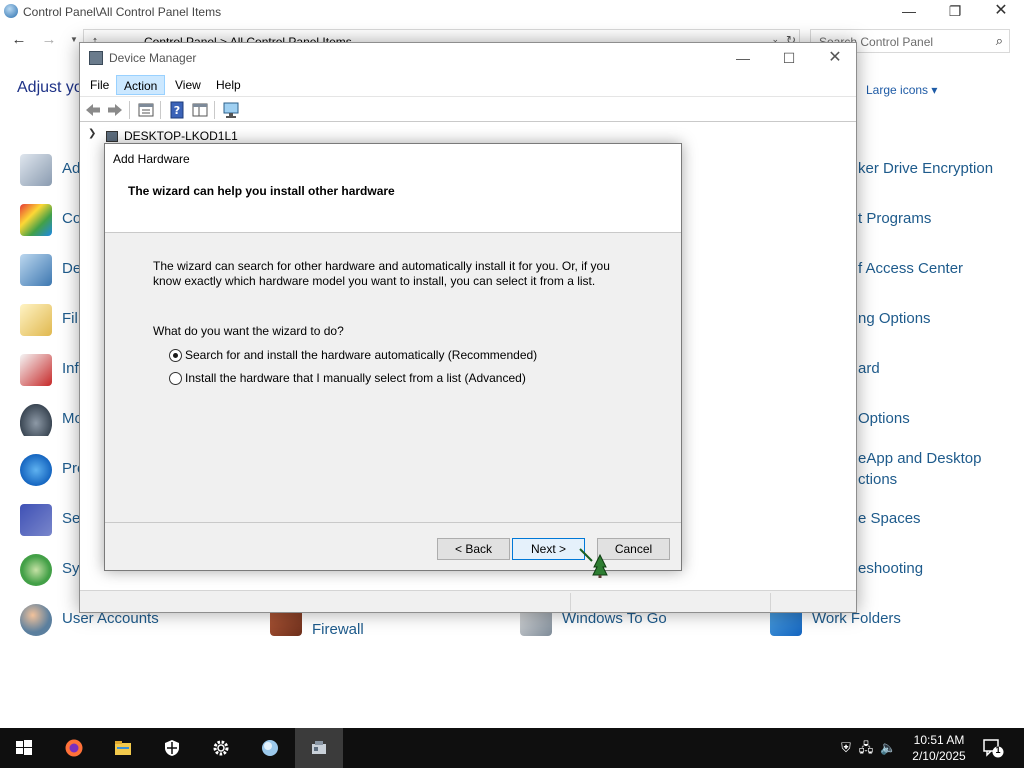  I want to click on taskbar-control-panel, so click(270, 748).